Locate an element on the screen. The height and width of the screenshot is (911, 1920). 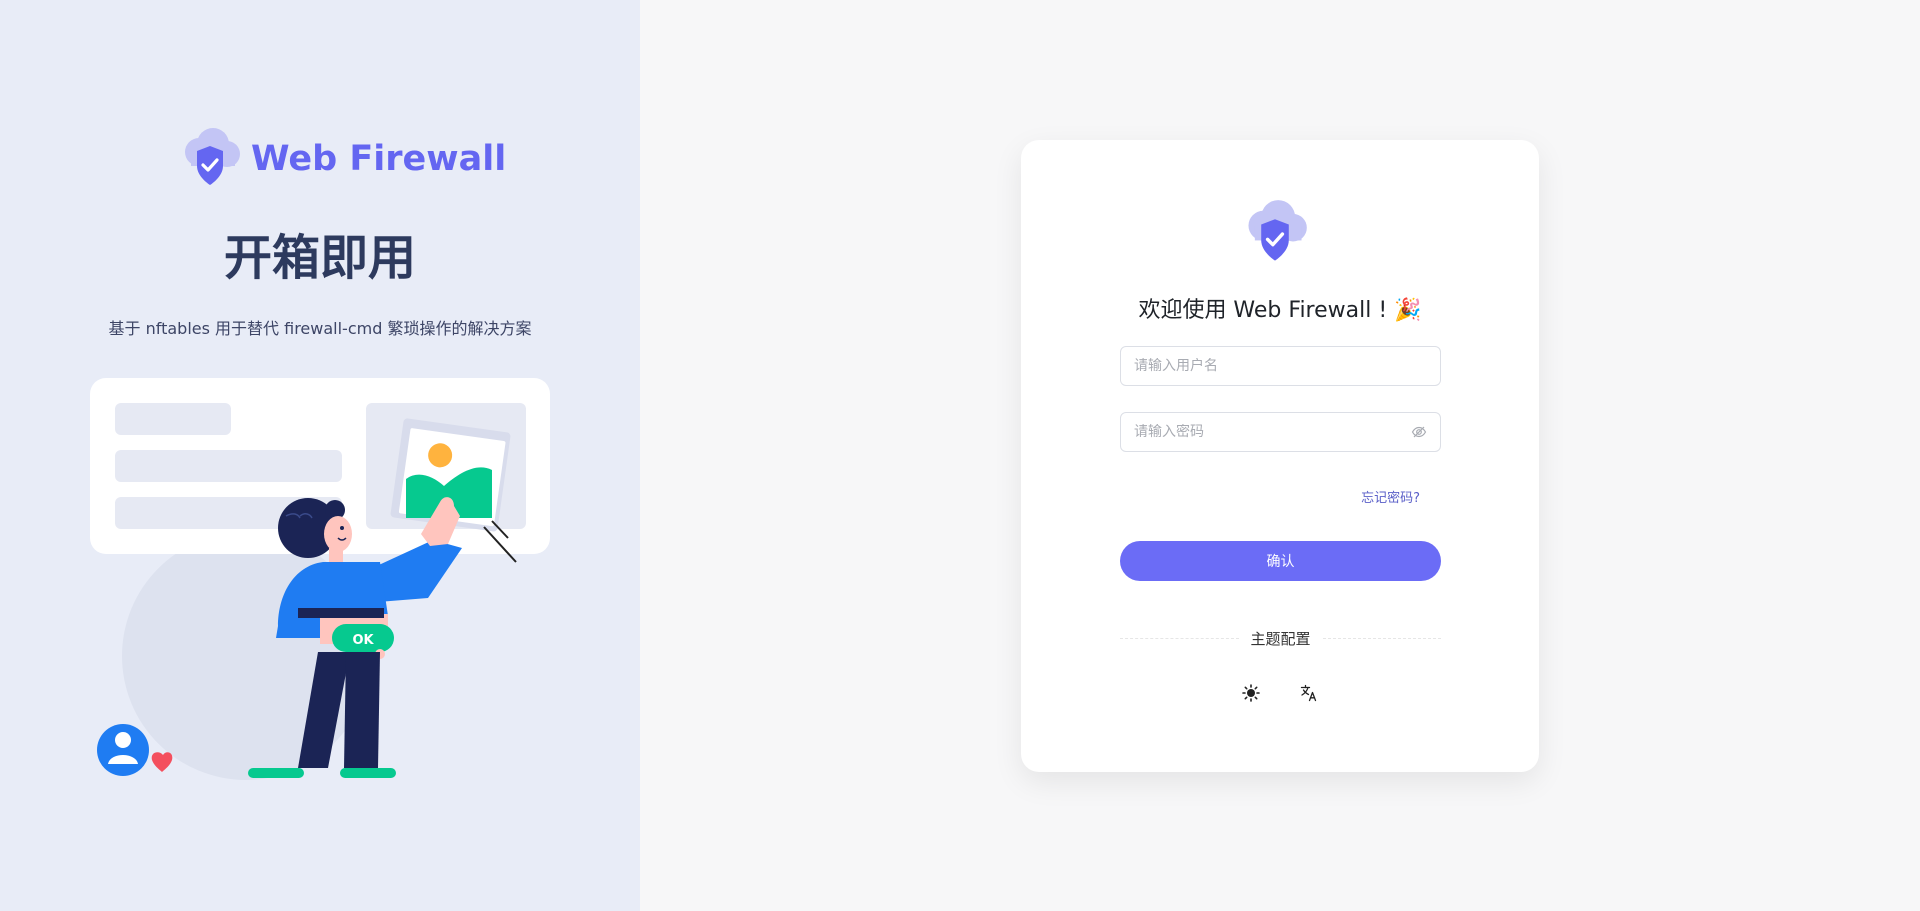
hero-illustration: OK is located at coordinates (320, 579).